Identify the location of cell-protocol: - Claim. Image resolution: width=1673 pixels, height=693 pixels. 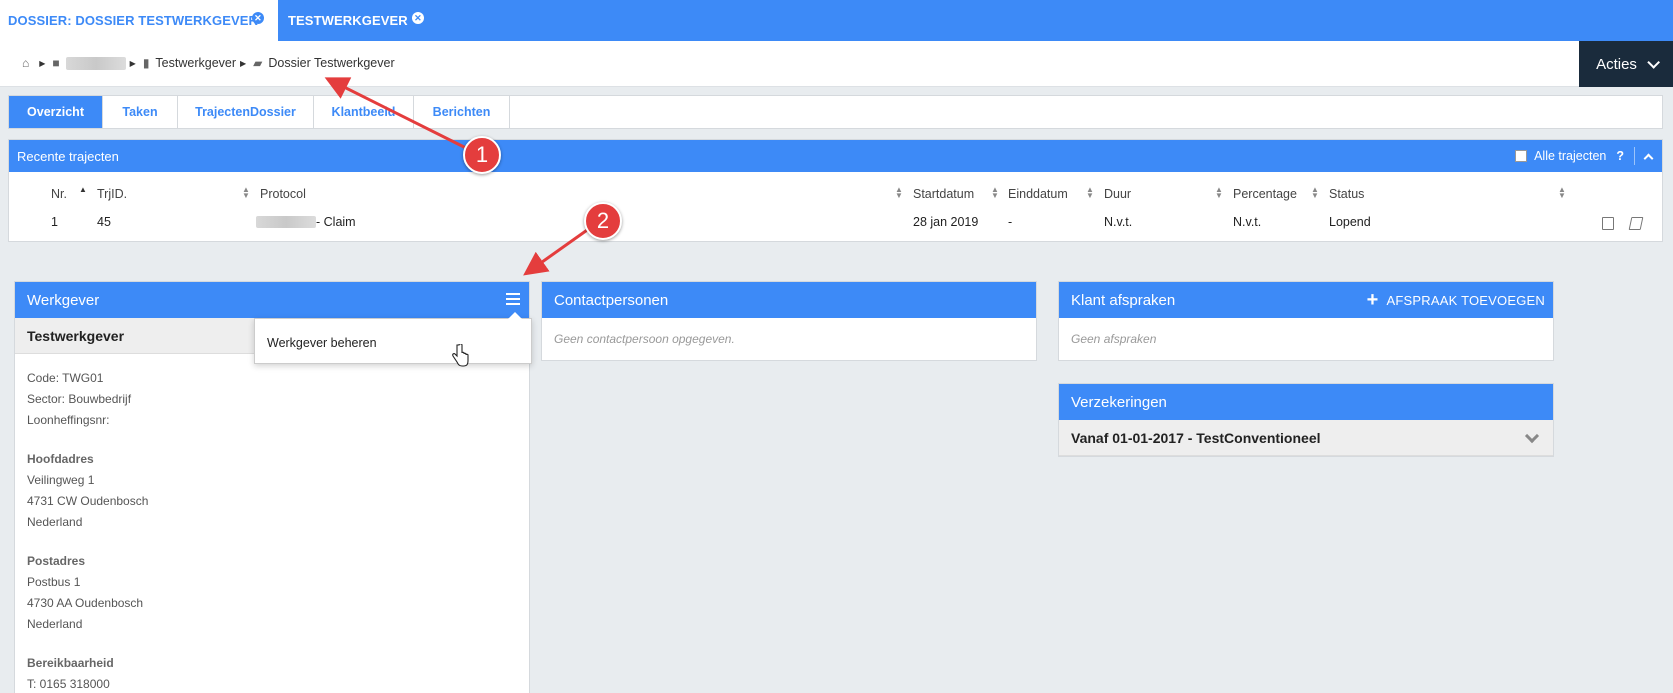
(306, 222).